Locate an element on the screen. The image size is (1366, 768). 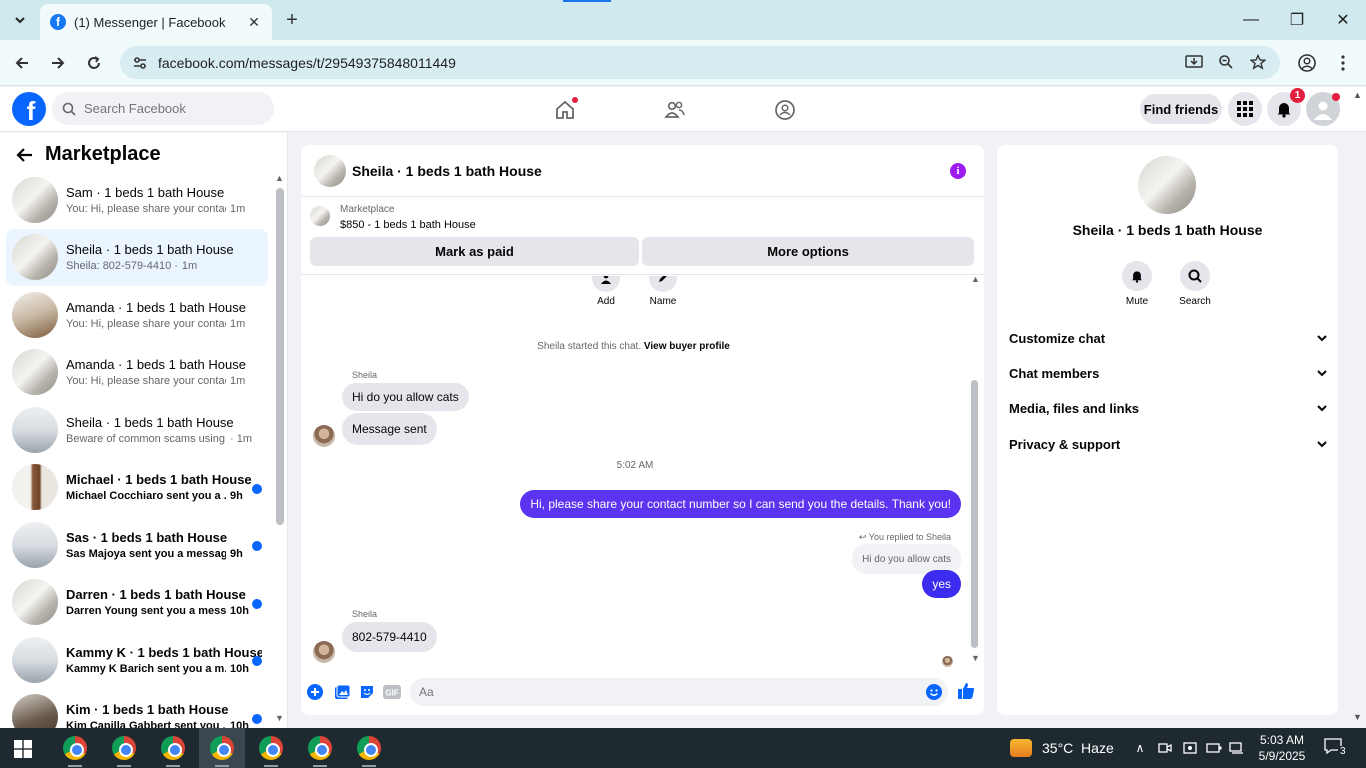
restore-button: ❐ is located at coordinates (1297, 20).